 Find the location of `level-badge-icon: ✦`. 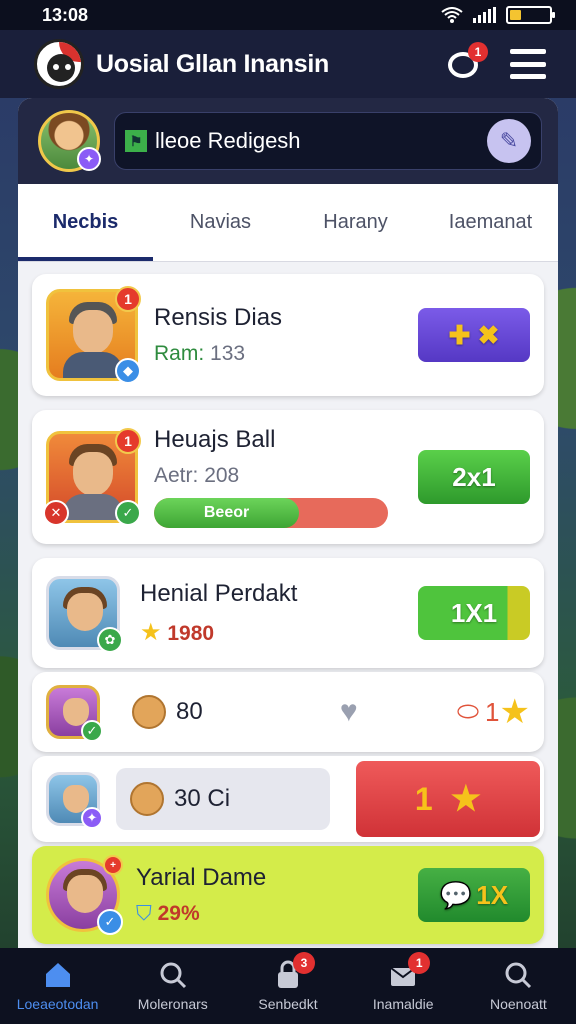

level-badge-icon: ✦ is located at coordinates (89, 159).